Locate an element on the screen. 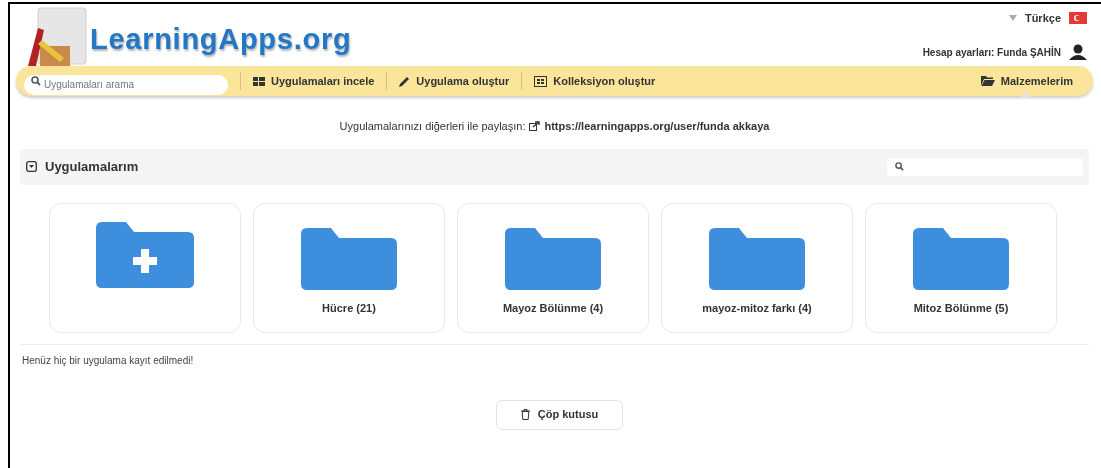  new-folder-card is located at coordinates (145, 267).